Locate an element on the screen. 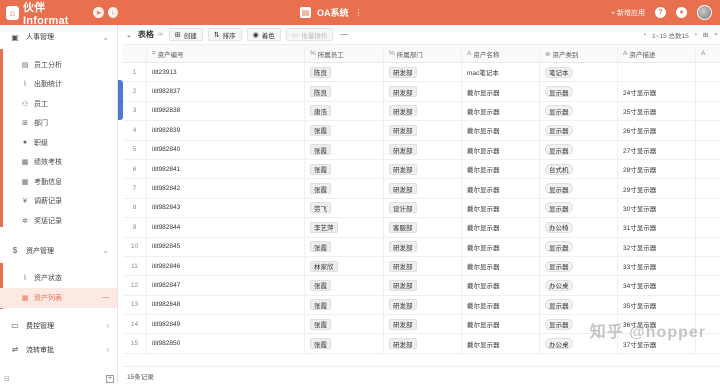 This screenshot has width=720, height=384. asset-no-cell: itit982838 is located at coordinates (226, 111).